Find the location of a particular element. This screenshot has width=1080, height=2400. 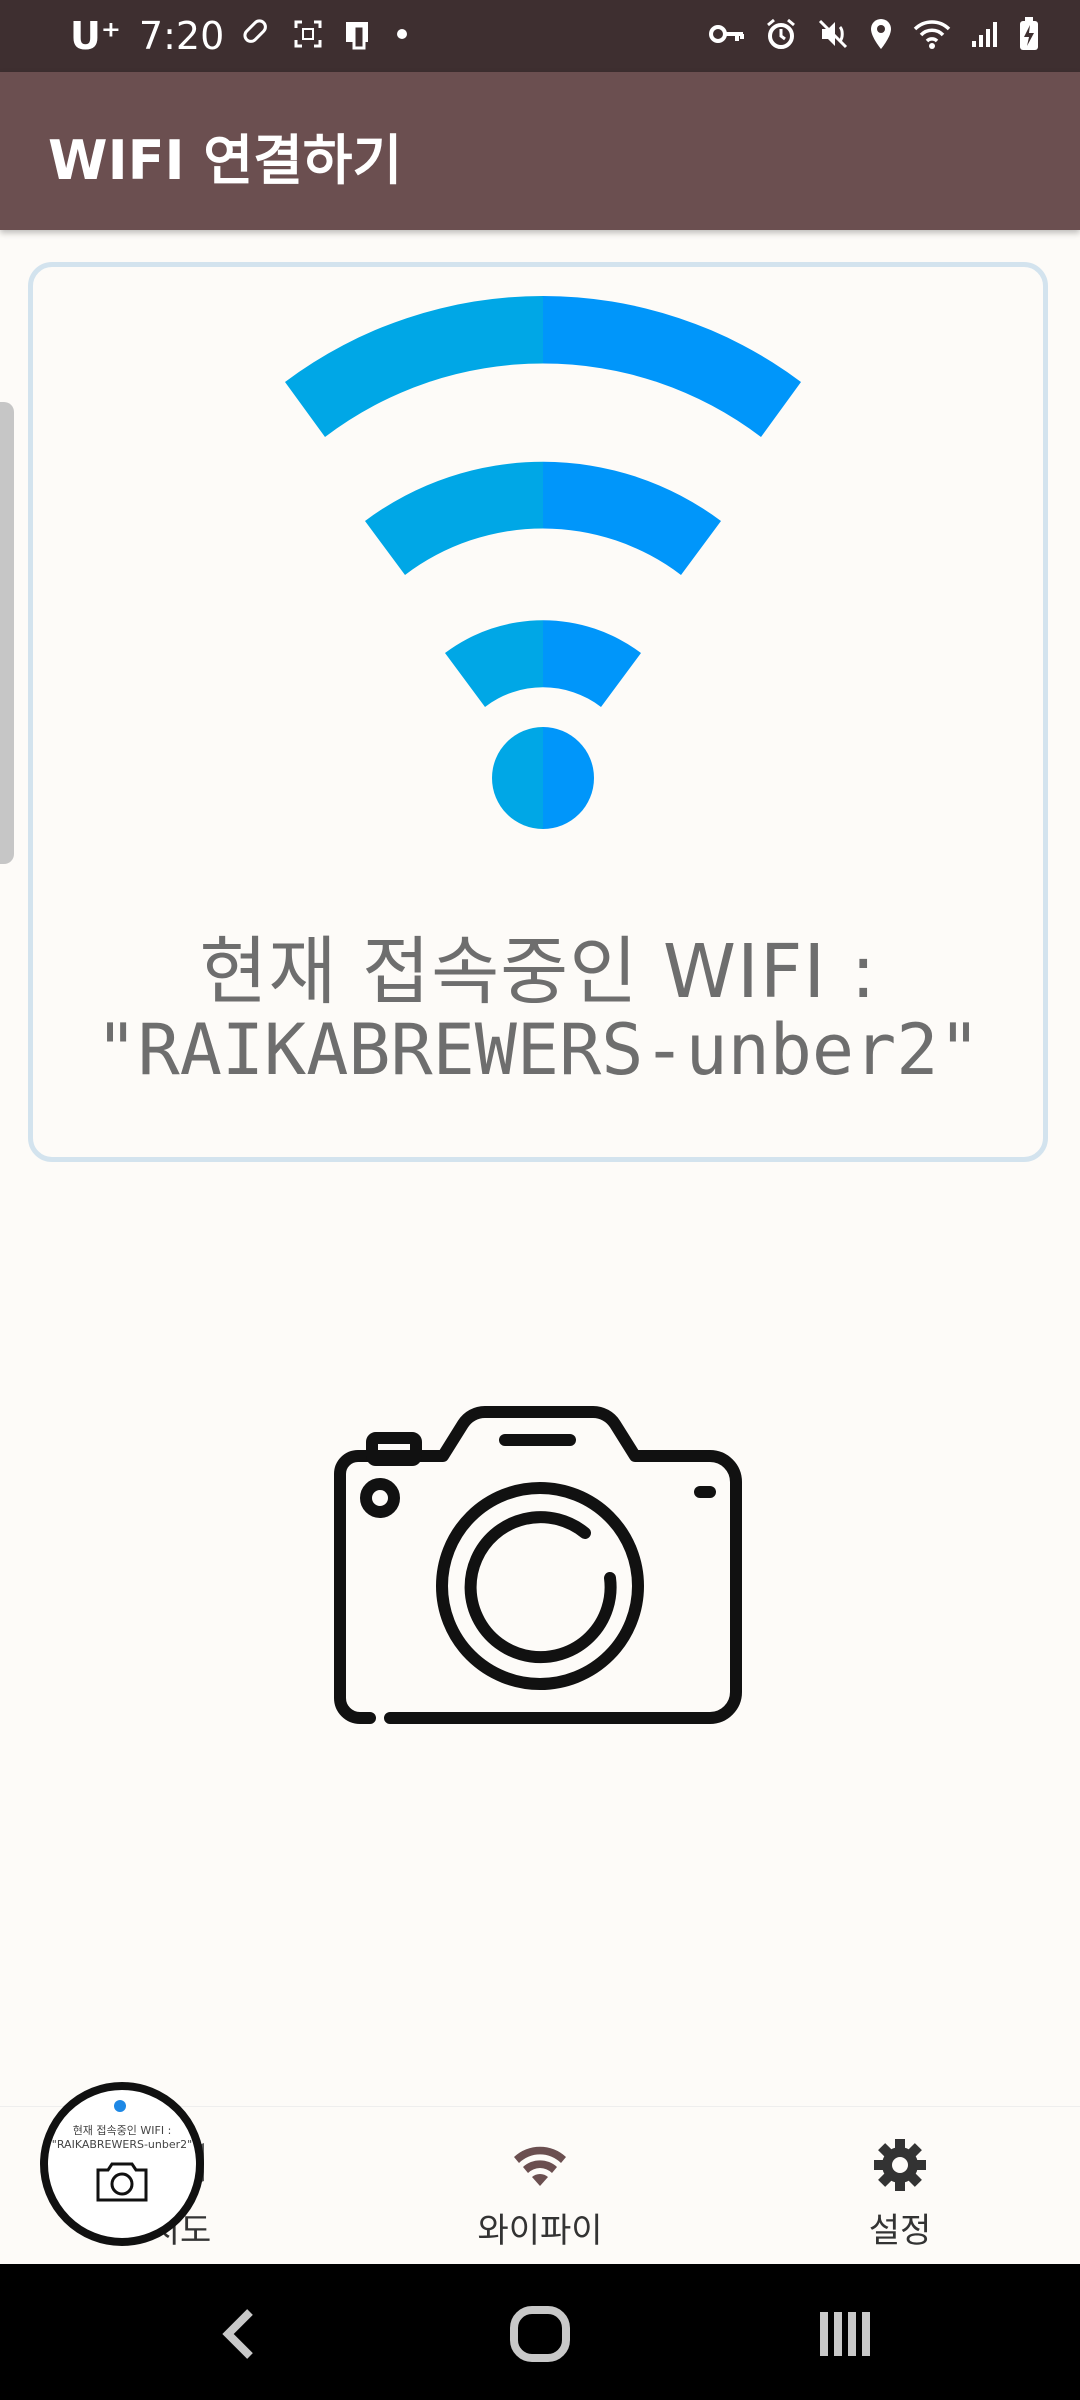

alarm-icon is located at coordinates (781, 36).